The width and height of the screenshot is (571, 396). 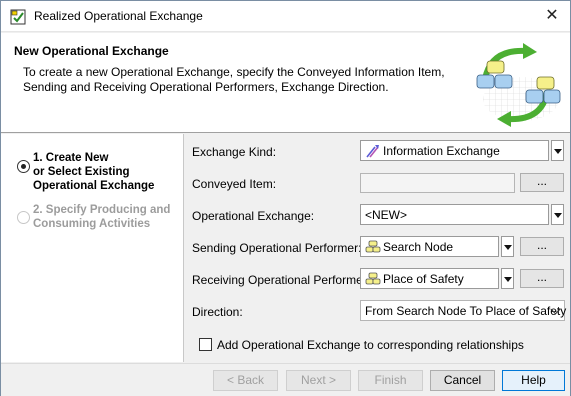 What do you see at coordinates (281, 280) in the screenshot?
I see `receiving-performer-label: Receiving Operational Performer:` at bounding box center [281, 280].